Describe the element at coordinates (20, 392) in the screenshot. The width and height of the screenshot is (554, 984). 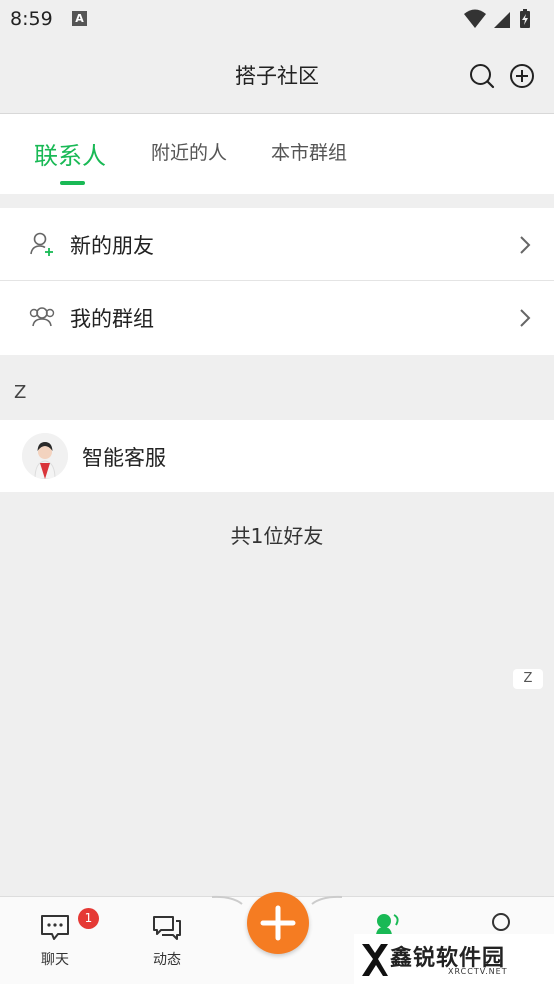
I see `section-header-letter: Z` at that location.